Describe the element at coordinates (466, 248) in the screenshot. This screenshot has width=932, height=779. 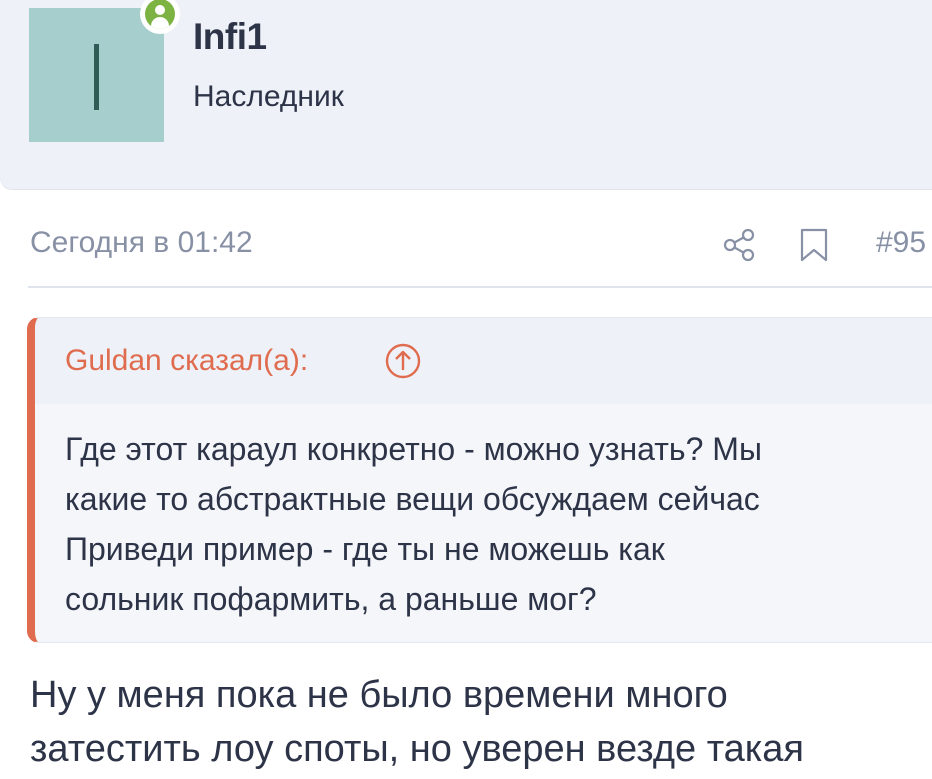
I see `post-meta: Сегодня в 01:42 #95` at that location.